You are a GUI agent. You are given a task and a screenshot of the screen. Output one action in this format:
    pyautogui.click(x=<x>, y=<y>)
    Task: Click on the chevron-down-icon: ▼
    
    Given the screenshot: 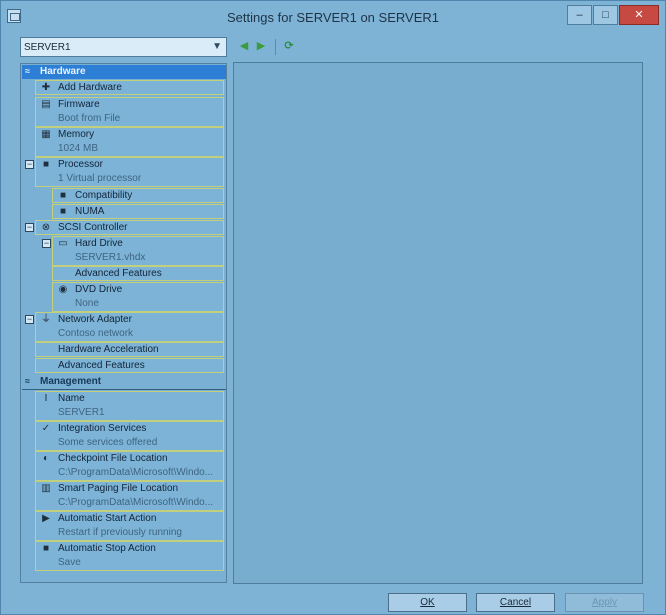 What is the action you would take?
    pyautogui.click(x=217, y=46)
    